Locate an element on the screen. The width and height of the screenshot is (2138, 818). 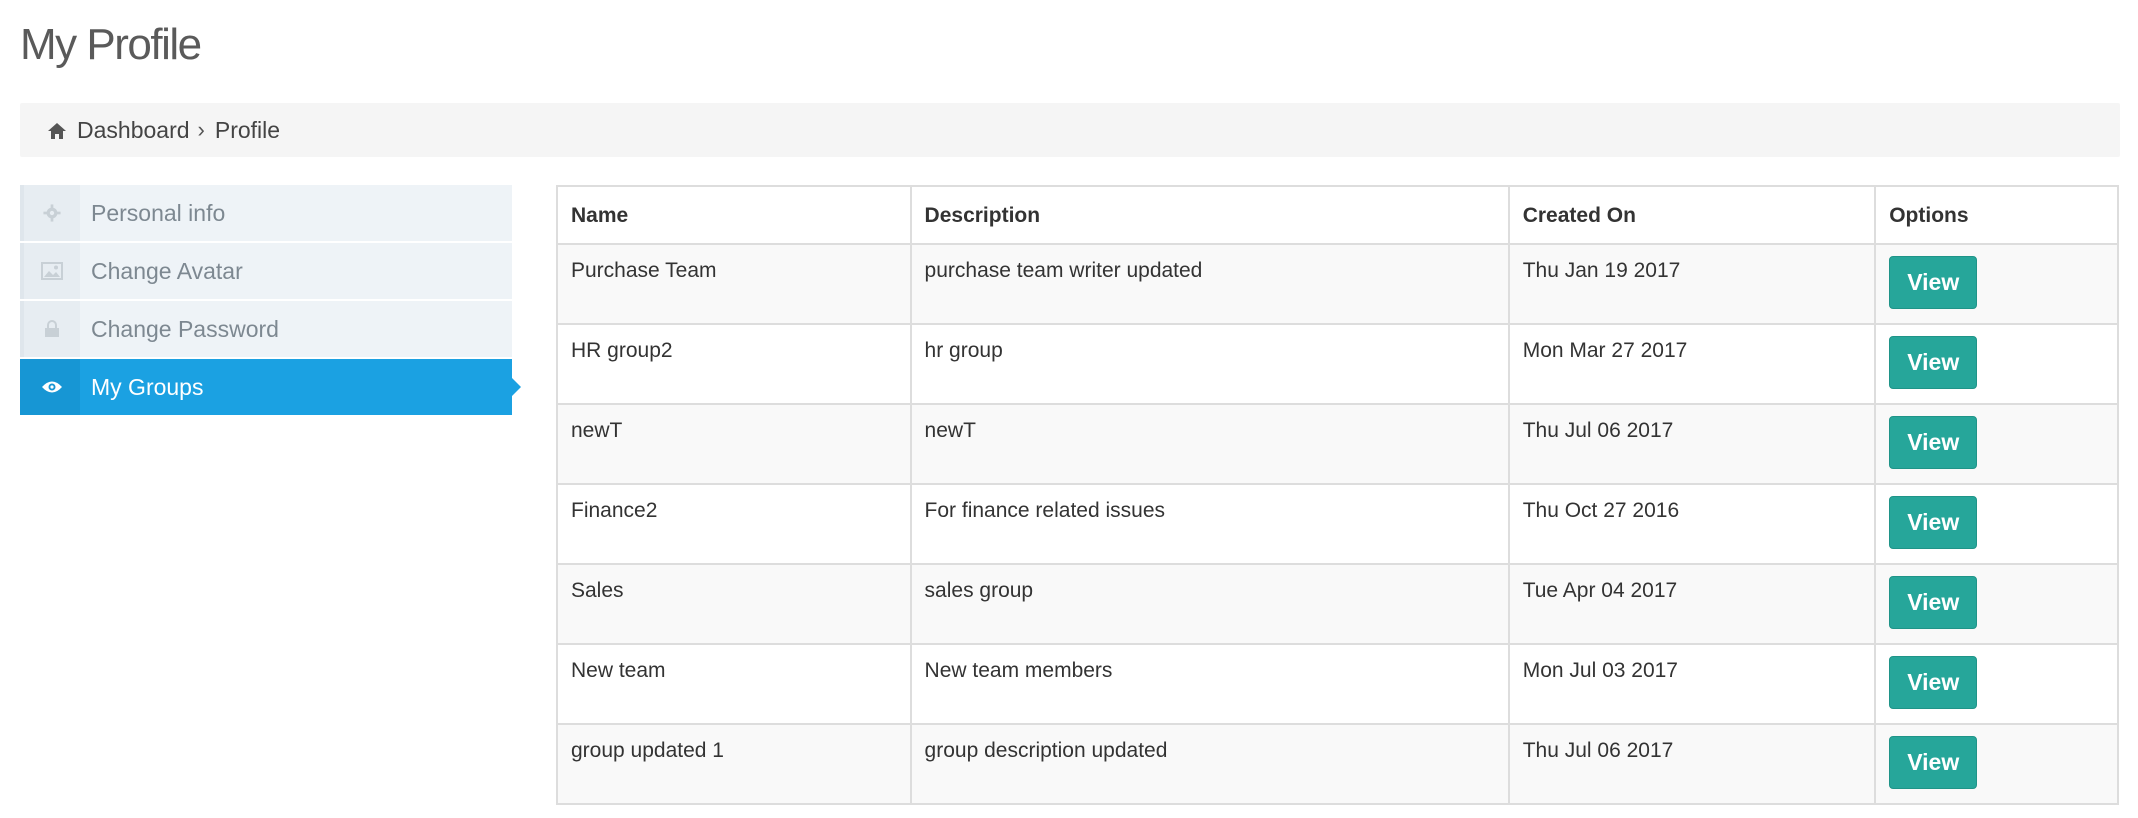
column-header-created-on: Created On is located at coordinates (1692, 215).